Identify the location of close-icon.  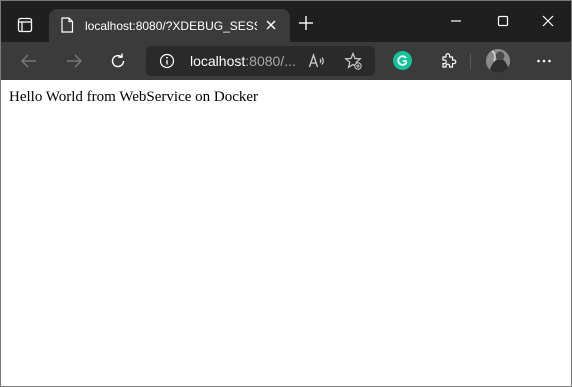
(548, 21).